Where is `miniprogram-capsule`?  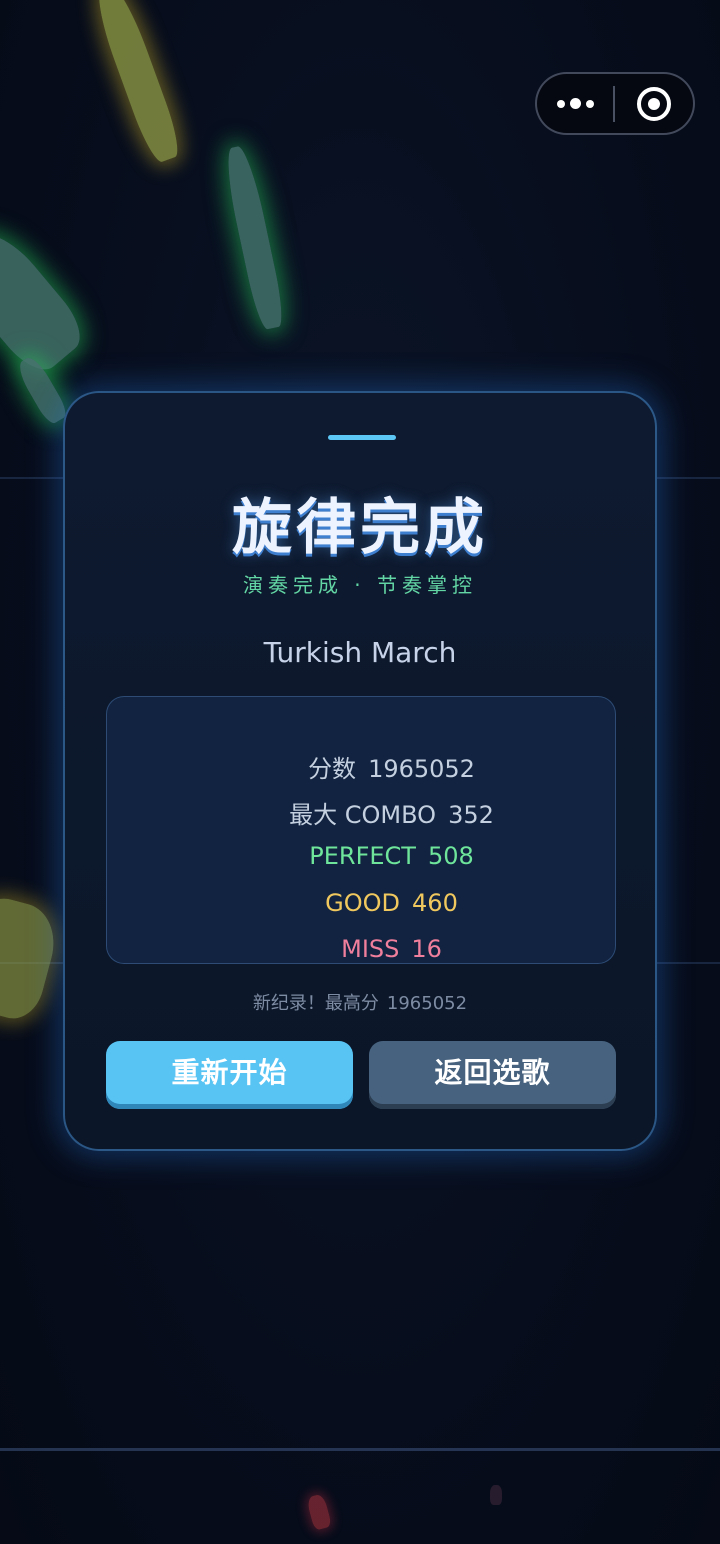
miniprogram-capsule is located at coordinates (615, 103).